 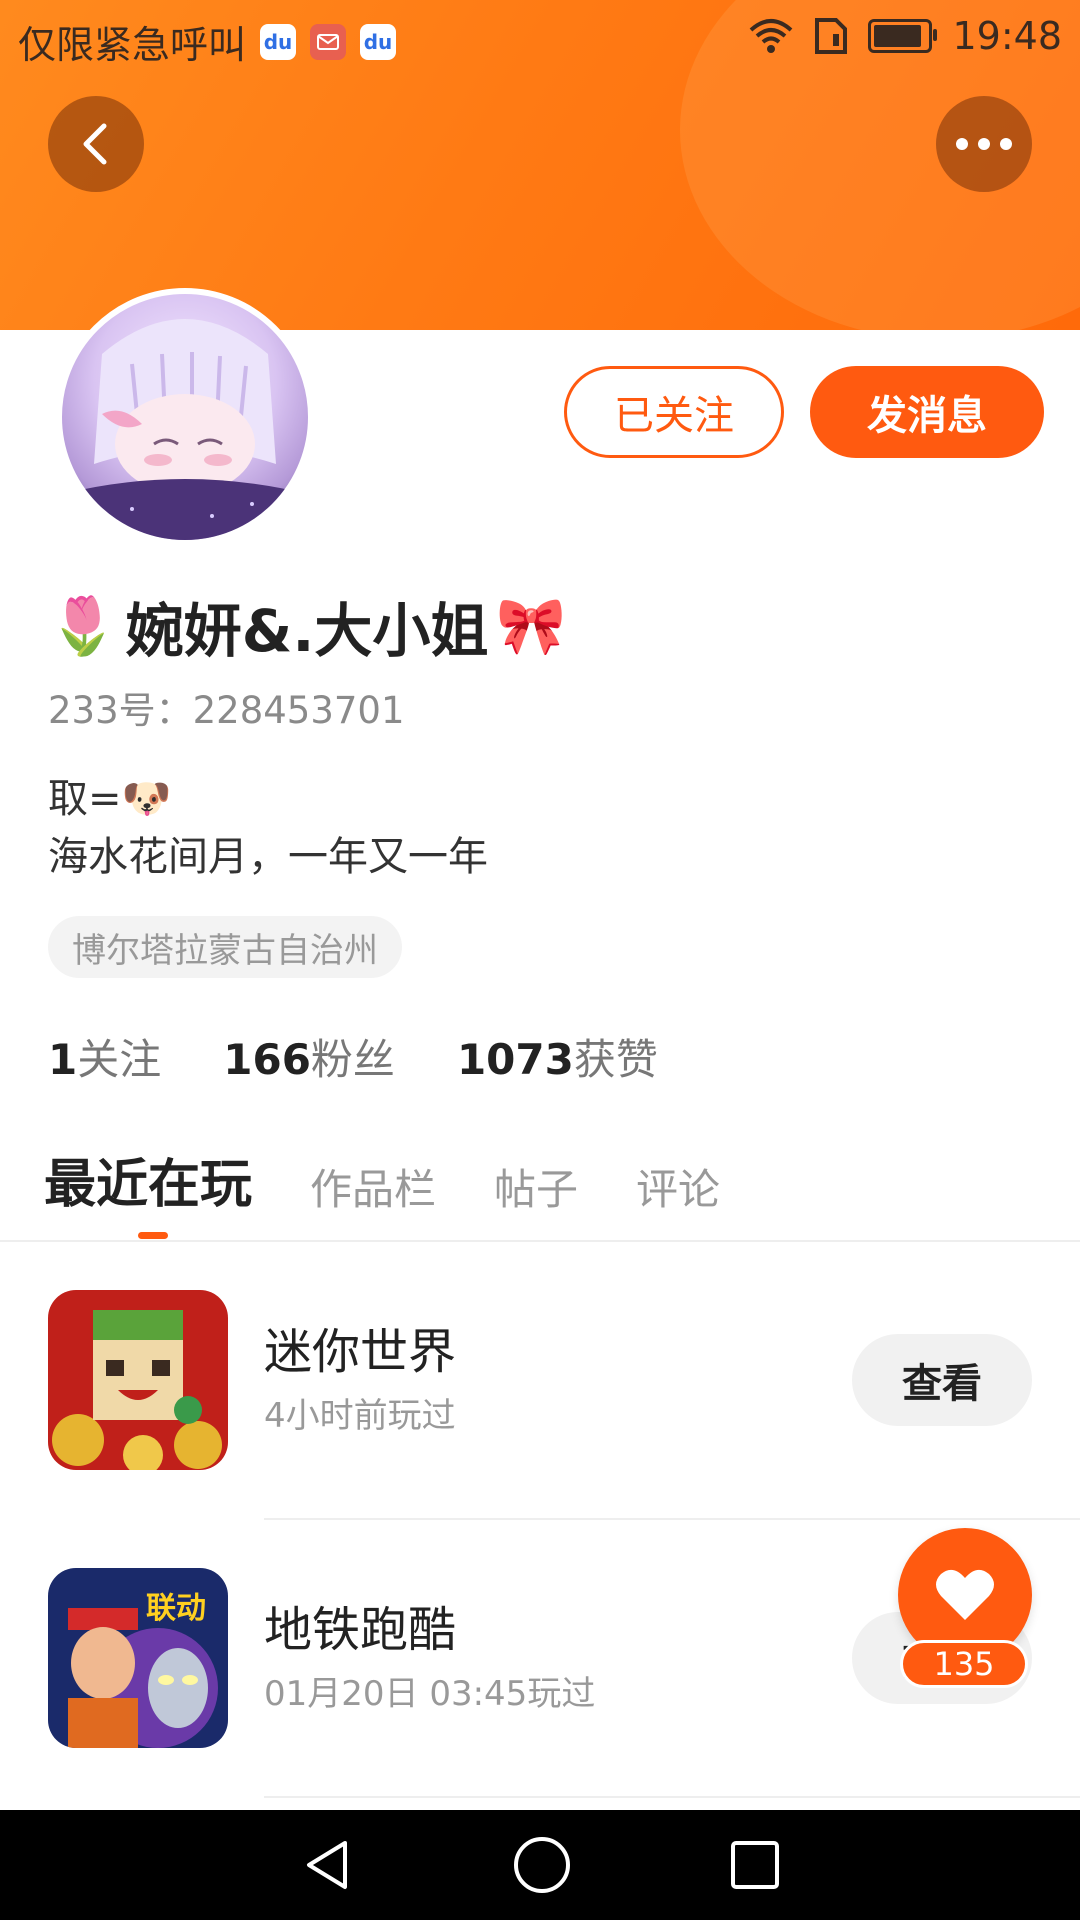 I want to click on status-bar: 仅限紧急呼叫 du du 19:48, so click(x=540, y=37).